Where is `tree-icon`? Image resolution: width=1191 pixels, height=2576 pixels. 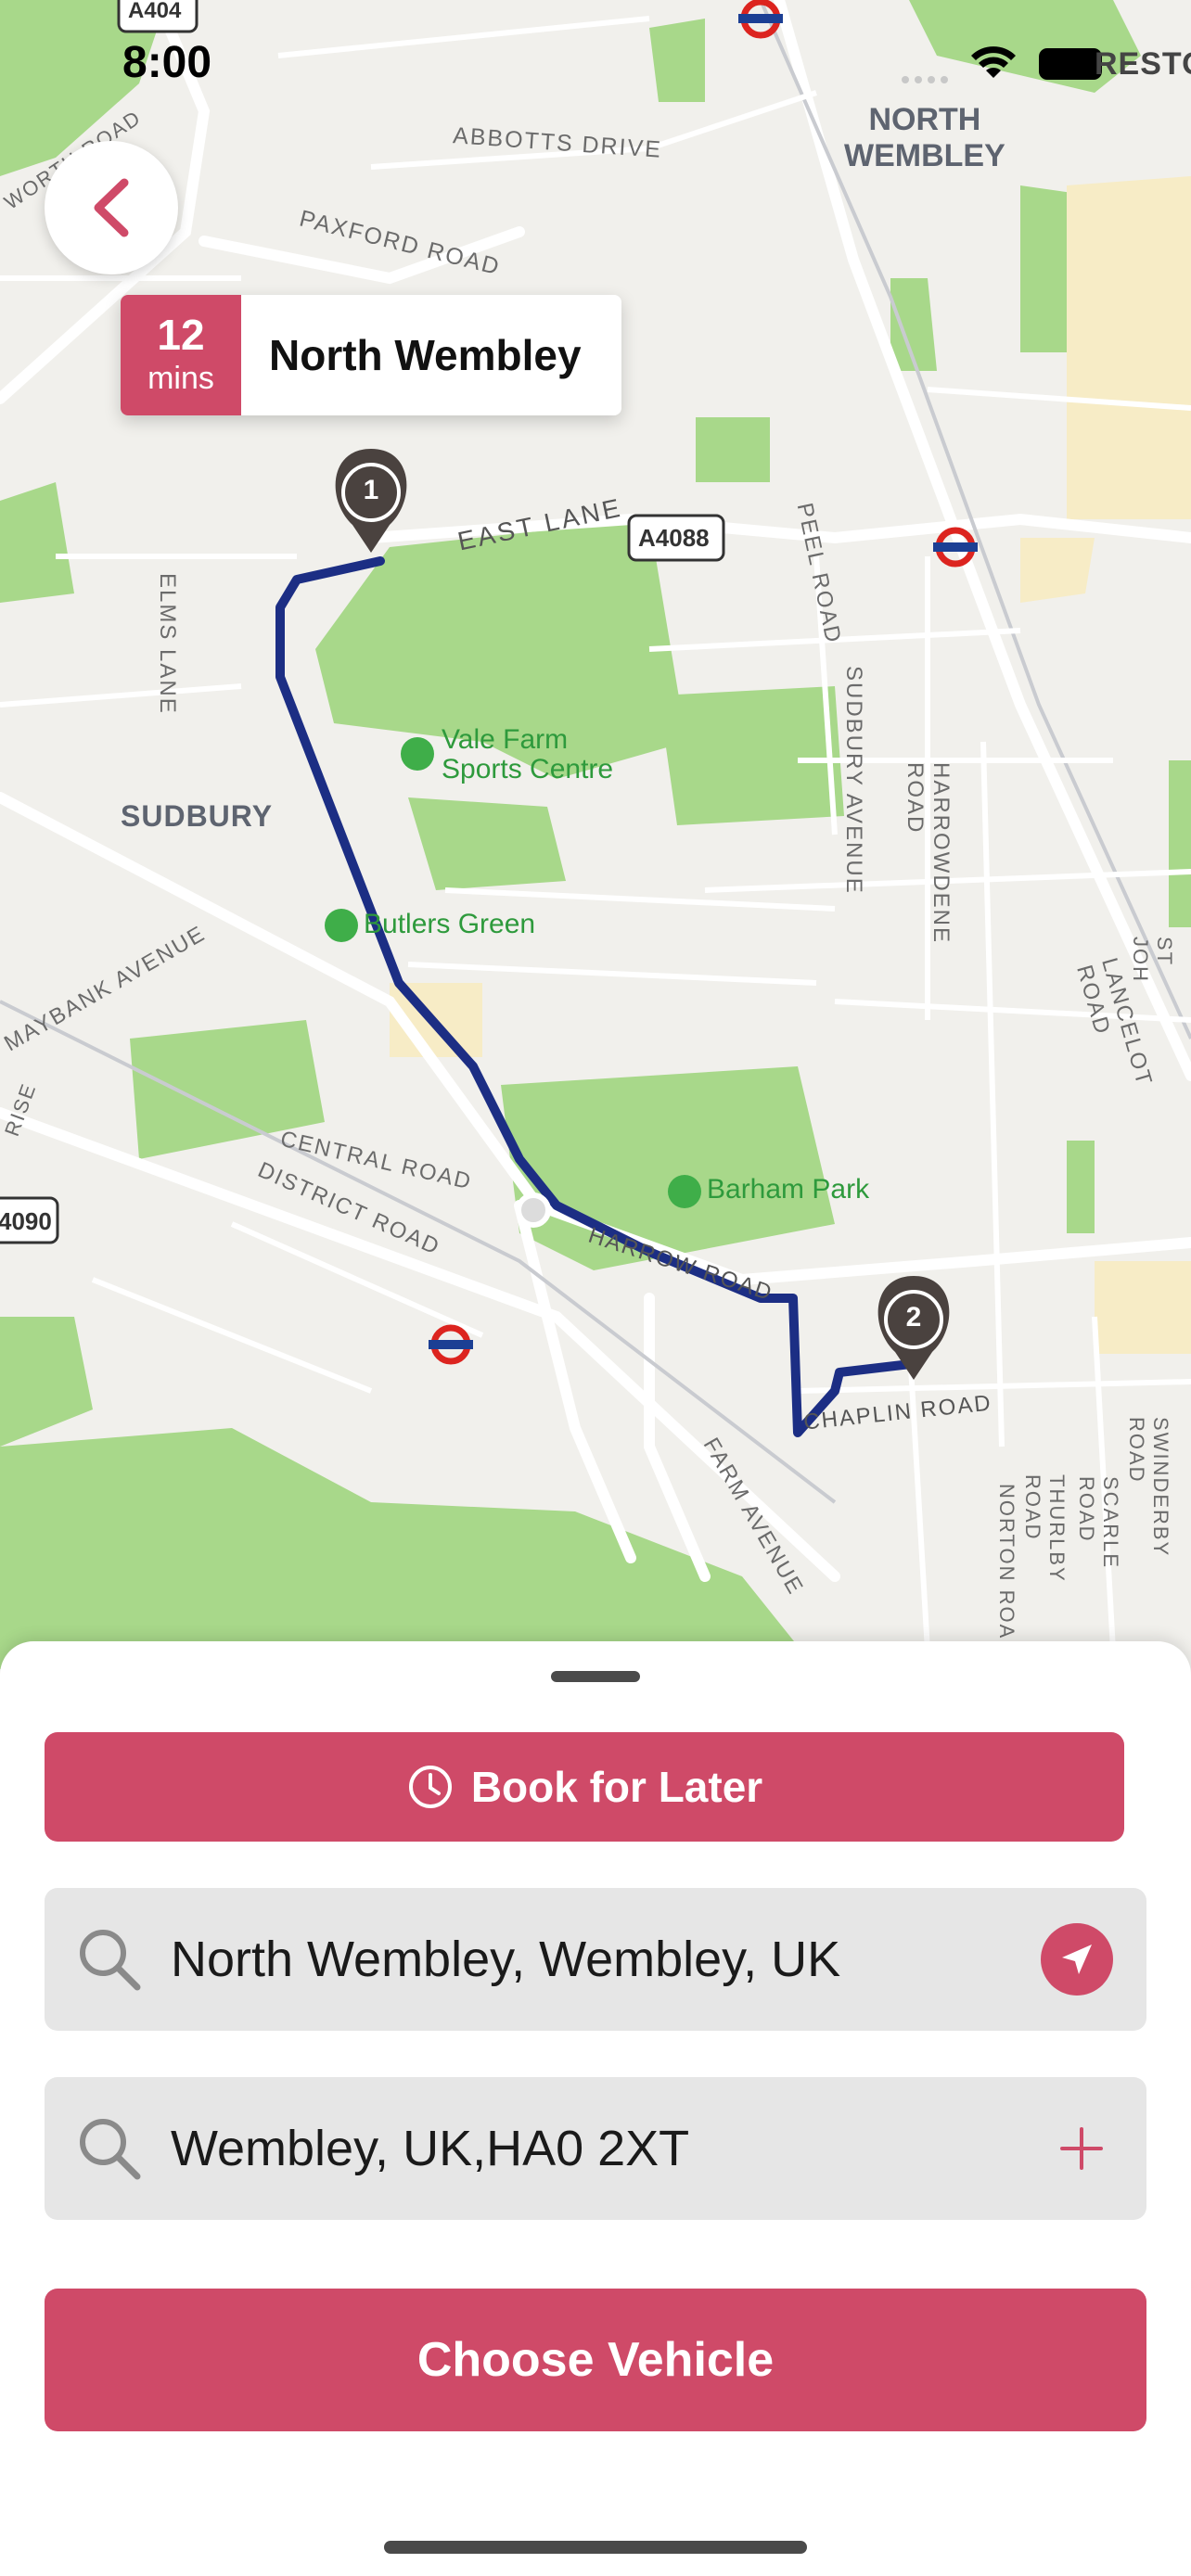
tree-icon is located at coordinates (341, 926).